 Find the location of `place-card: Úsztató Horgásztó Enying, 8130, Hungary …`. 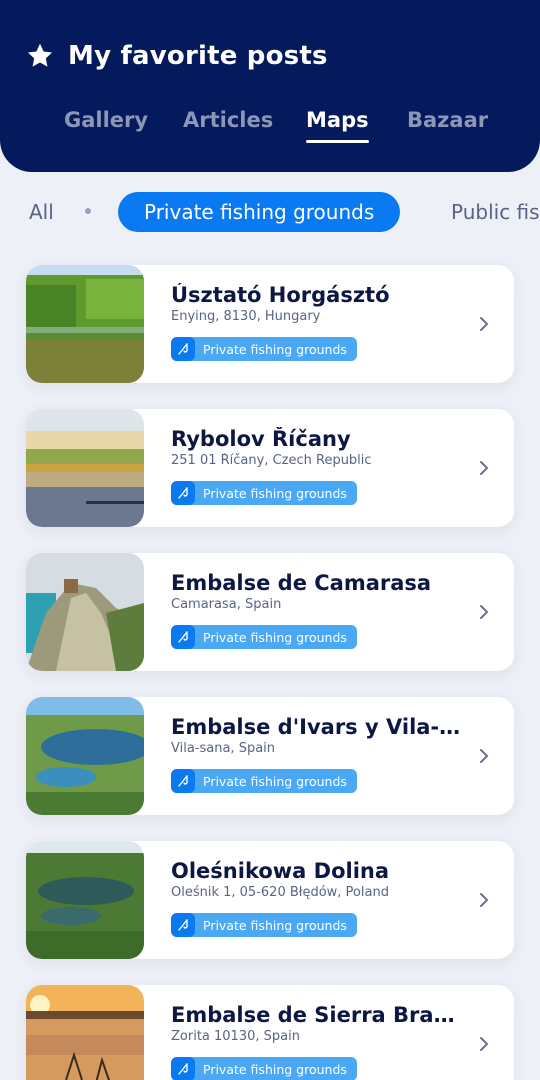

place-card: Úsztató Horgásztó Enying, 8130, Hungary … is located at coordinates (270, 324).